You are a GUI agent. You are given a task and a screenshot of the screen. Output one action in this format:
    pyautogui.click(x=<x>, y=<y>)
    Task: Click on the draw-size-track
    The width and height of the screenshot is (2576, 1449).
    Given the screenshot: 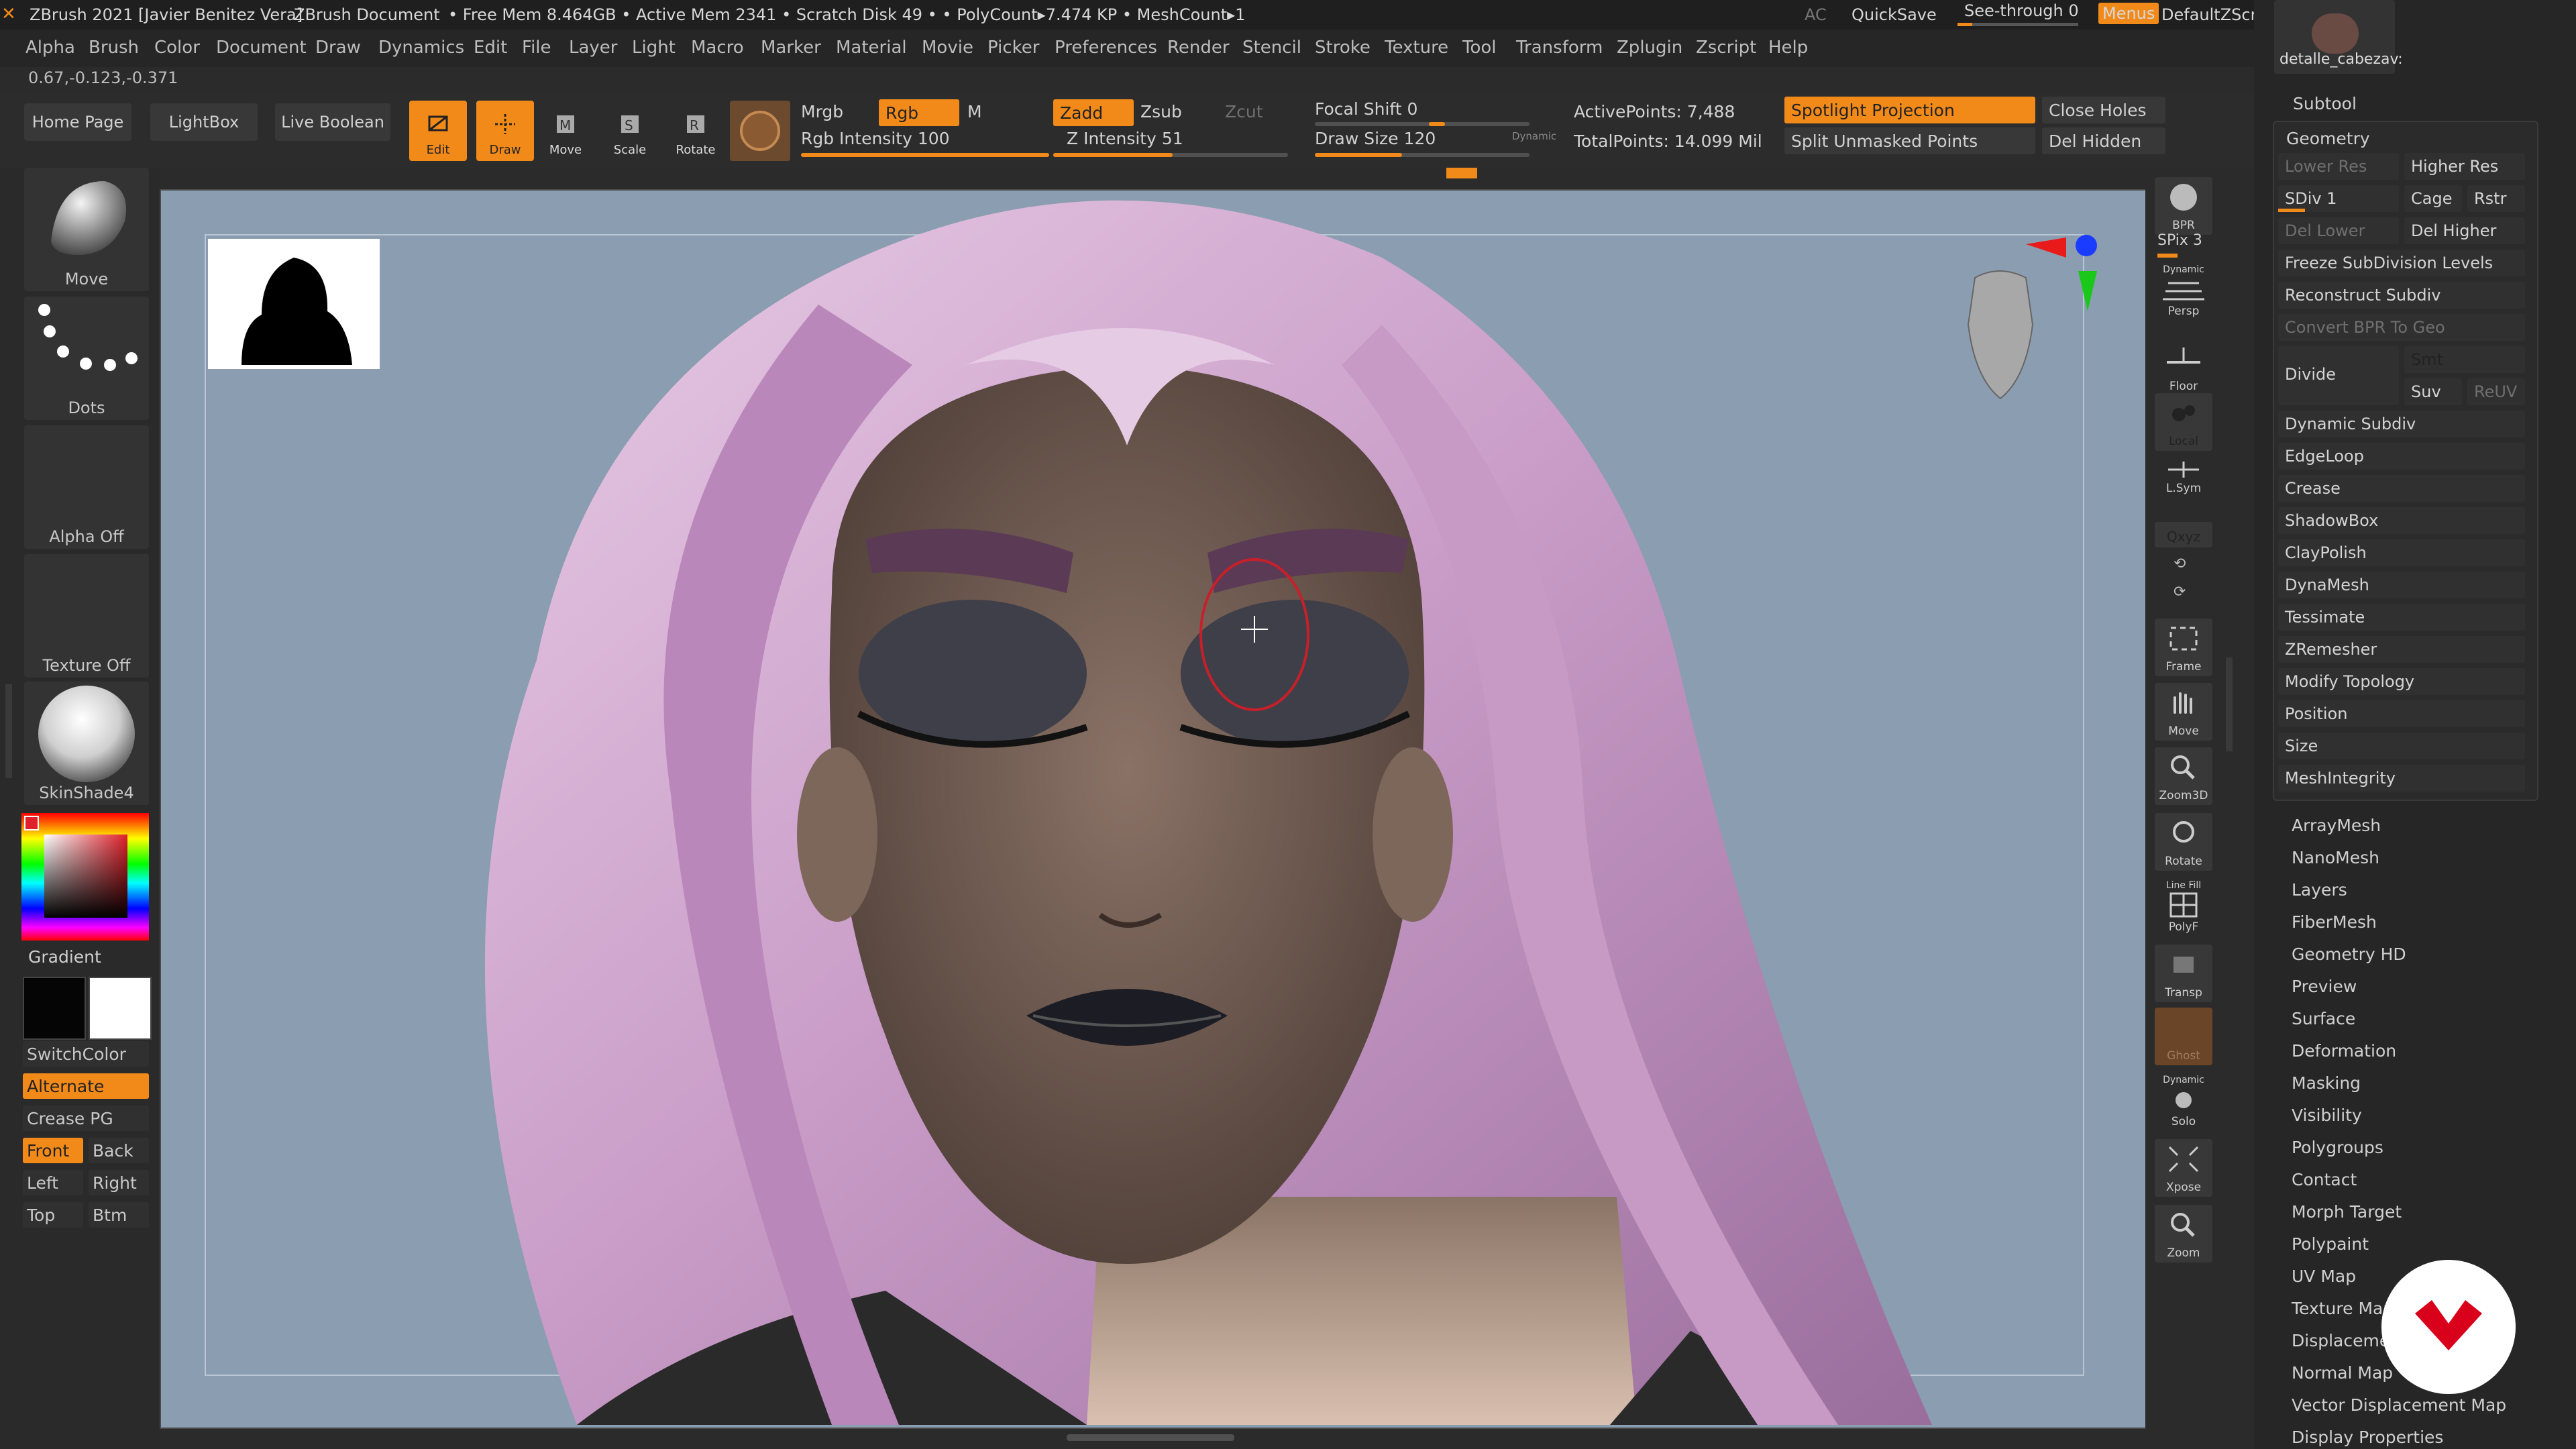 What is the action you would take?
    pyautogui.click(x=1422, y=155)
    